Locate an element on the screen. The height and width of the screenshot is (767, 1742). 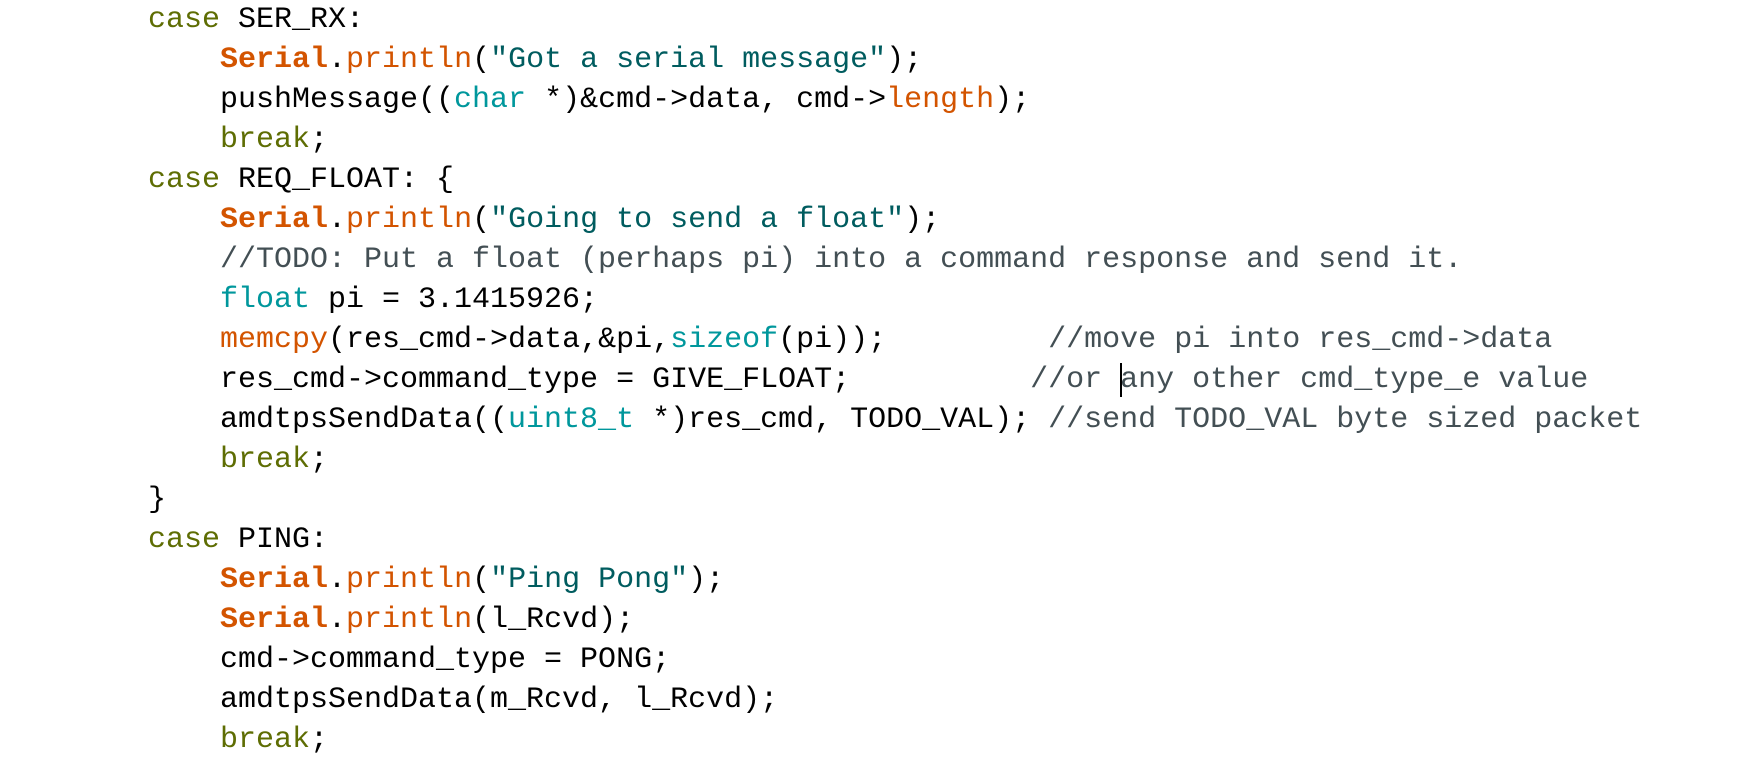
code-line: Serial.println(l_Rcvd); is located at coordinates (427, 620).